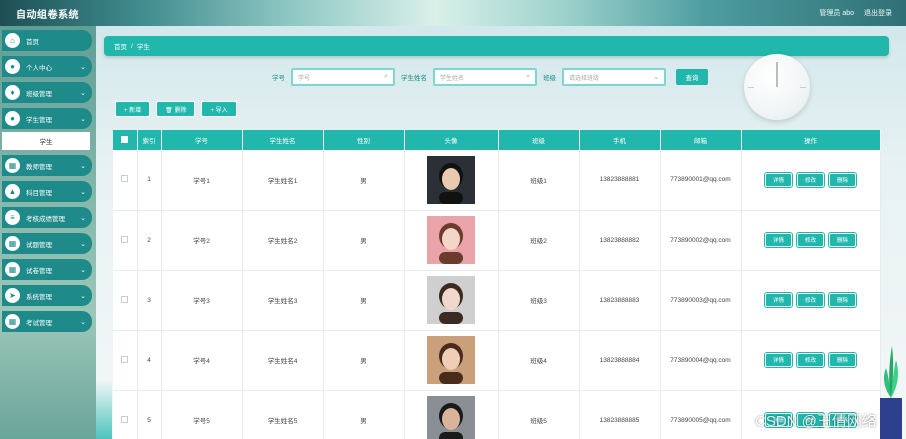 This screenshot has height=439, width=906. I want to click on sidebar-item-label: 考核成绩管理, so click(45, 219).